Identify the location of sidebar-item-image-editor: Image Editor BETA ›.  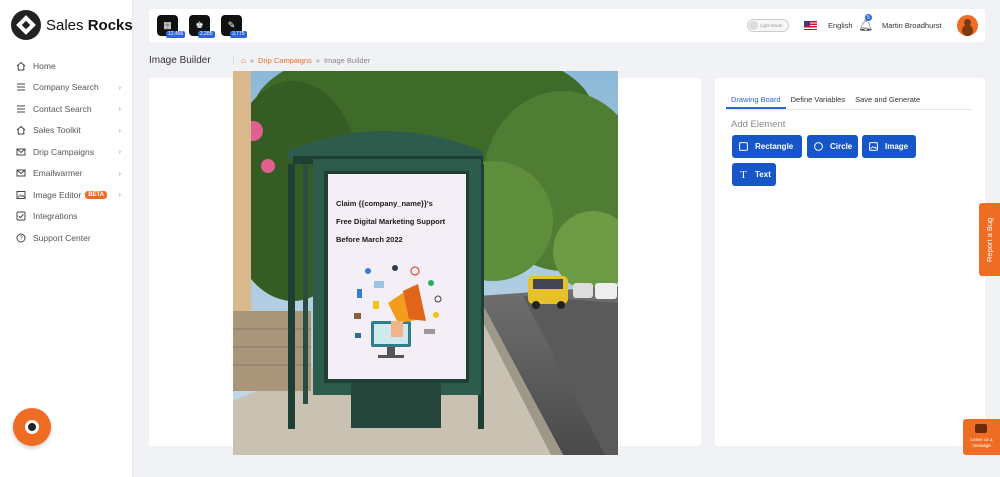
(66, 195).